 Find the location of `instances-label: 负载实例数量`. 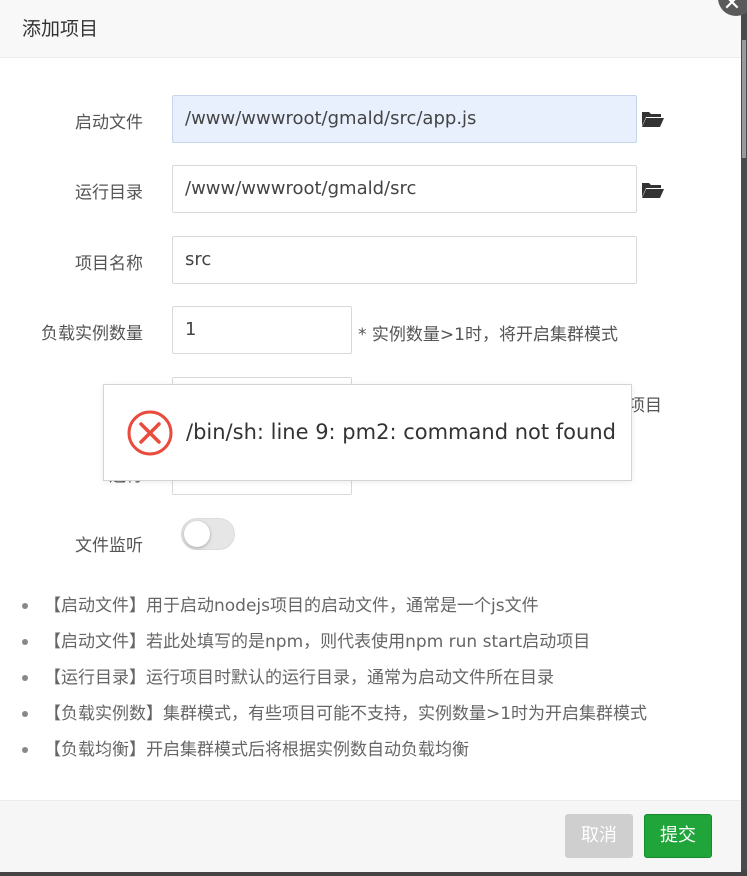

instances-label: 负载实例数量 is located at coordinates (92, 334).